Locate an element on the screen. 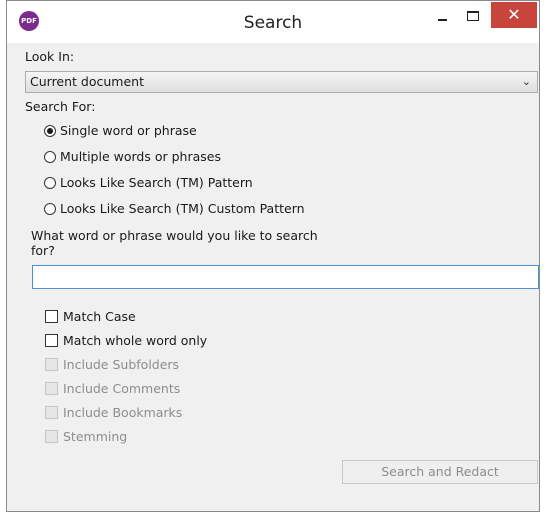 This screenshot has width=546, height=514. search-text-input is located at coordinates (285, 277).